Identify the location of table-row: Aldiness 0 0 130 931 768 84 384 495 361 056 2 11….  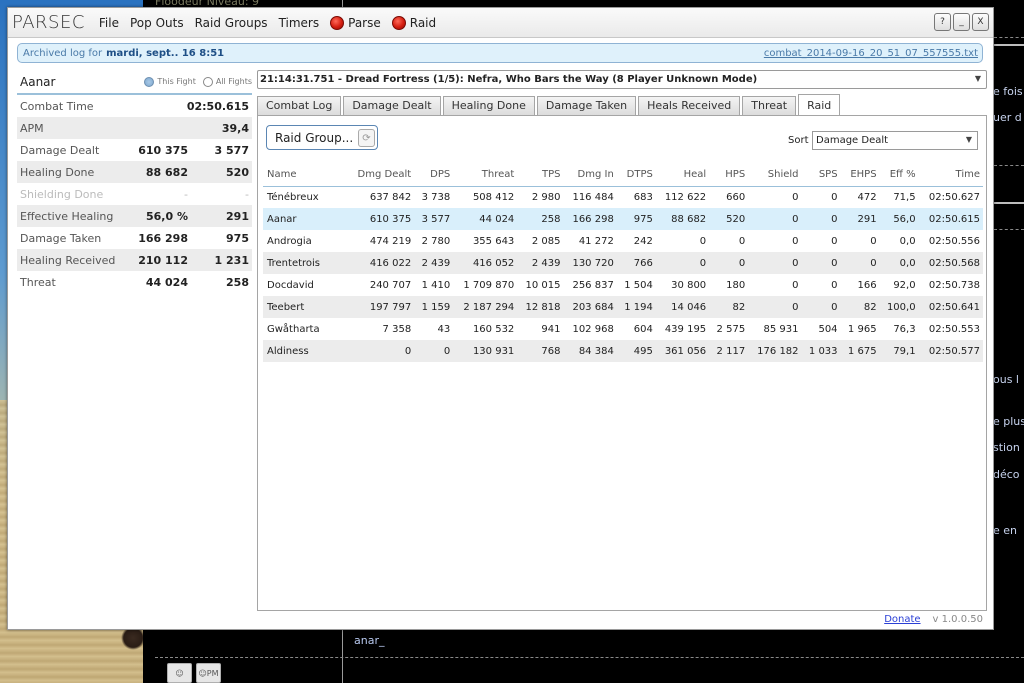
(623, 351).